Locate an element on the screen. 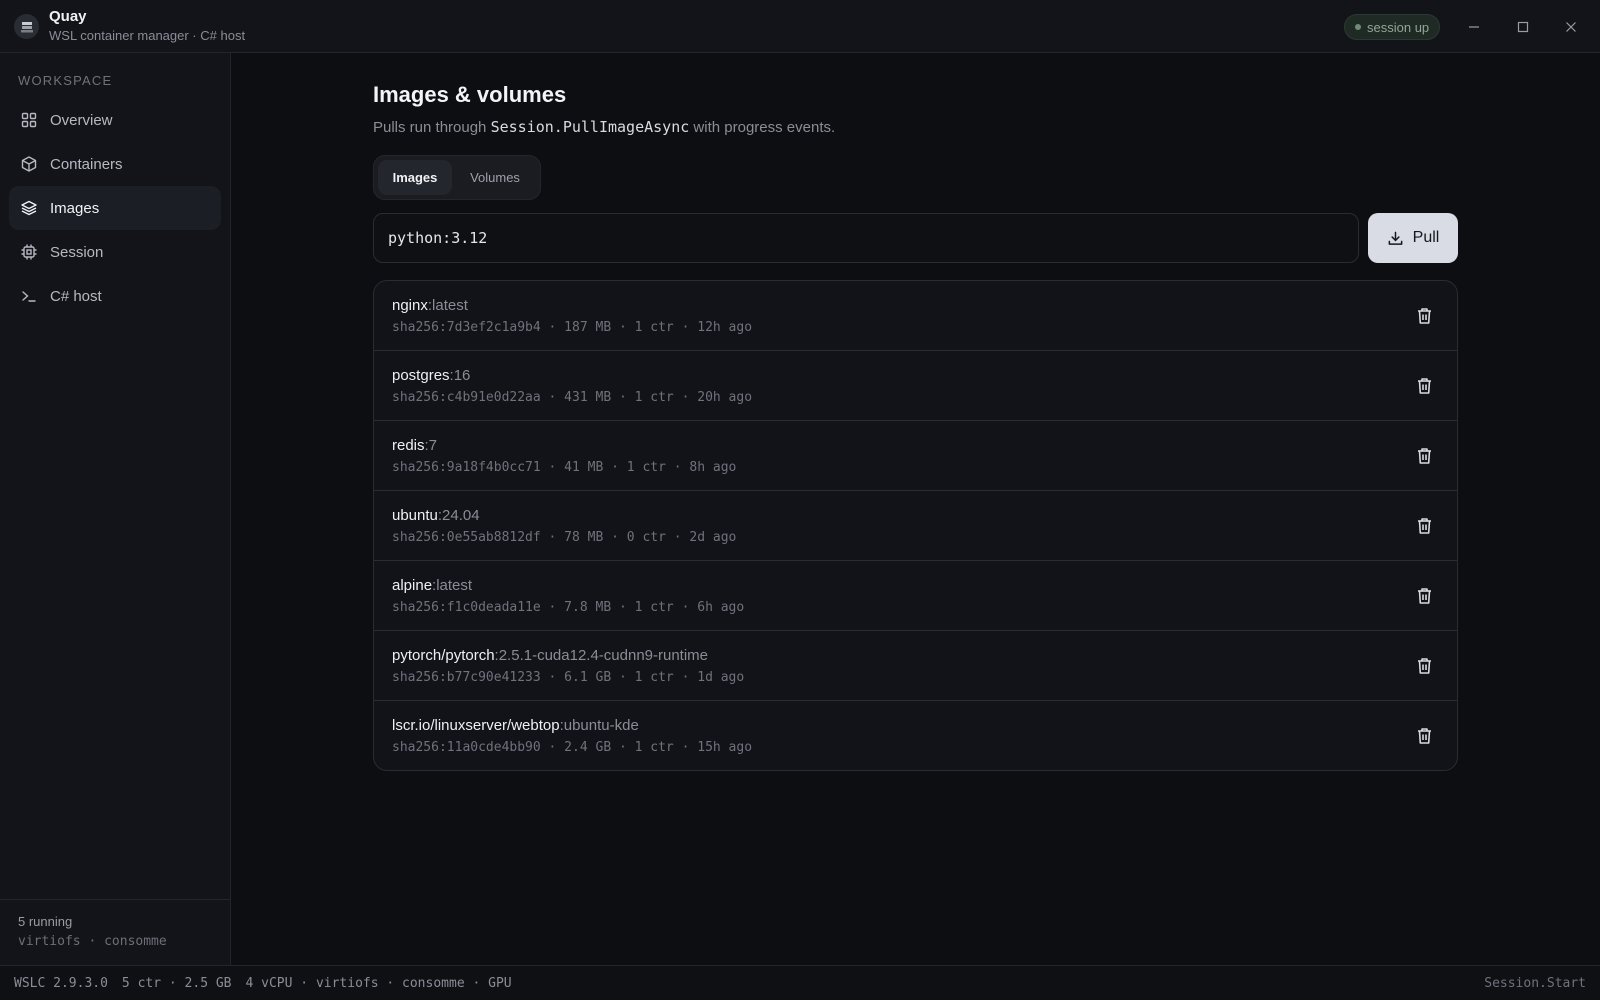 Image resolution: width=1600 pixels, height=1000 pixels. running-count: 5 running is located at coordinates (45, 921).